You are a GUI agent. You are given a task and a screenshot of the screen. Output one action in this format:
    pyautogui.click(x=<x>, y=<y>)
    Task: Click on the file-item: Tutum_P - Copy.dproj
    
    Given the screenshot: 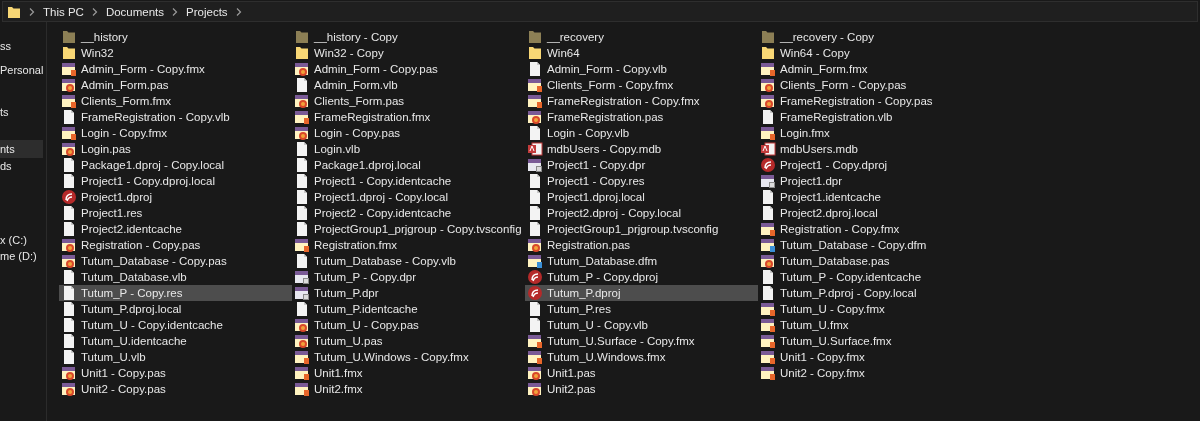 What is the action you would take?
    pyautogui.click(x=641, y=277)
    